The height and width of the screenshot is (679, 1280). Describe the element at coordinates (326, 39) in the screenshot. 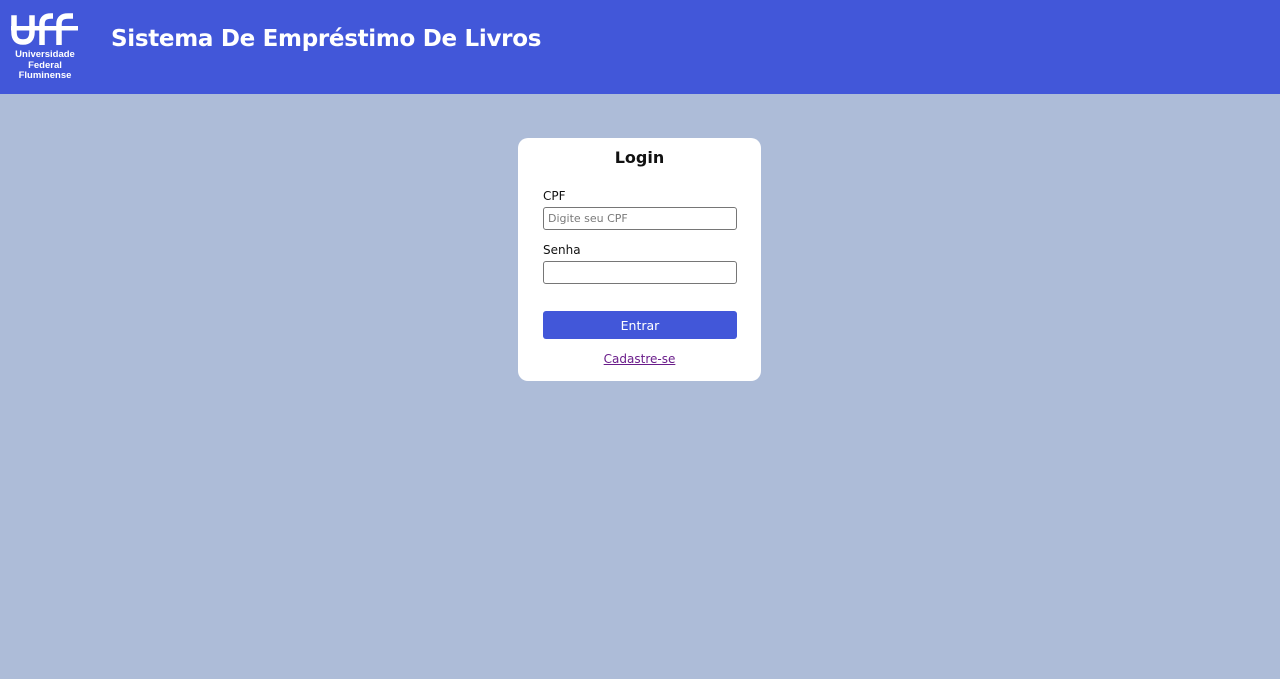

I see `app-title: Sistema De Empréstimo De Livros` at that location.